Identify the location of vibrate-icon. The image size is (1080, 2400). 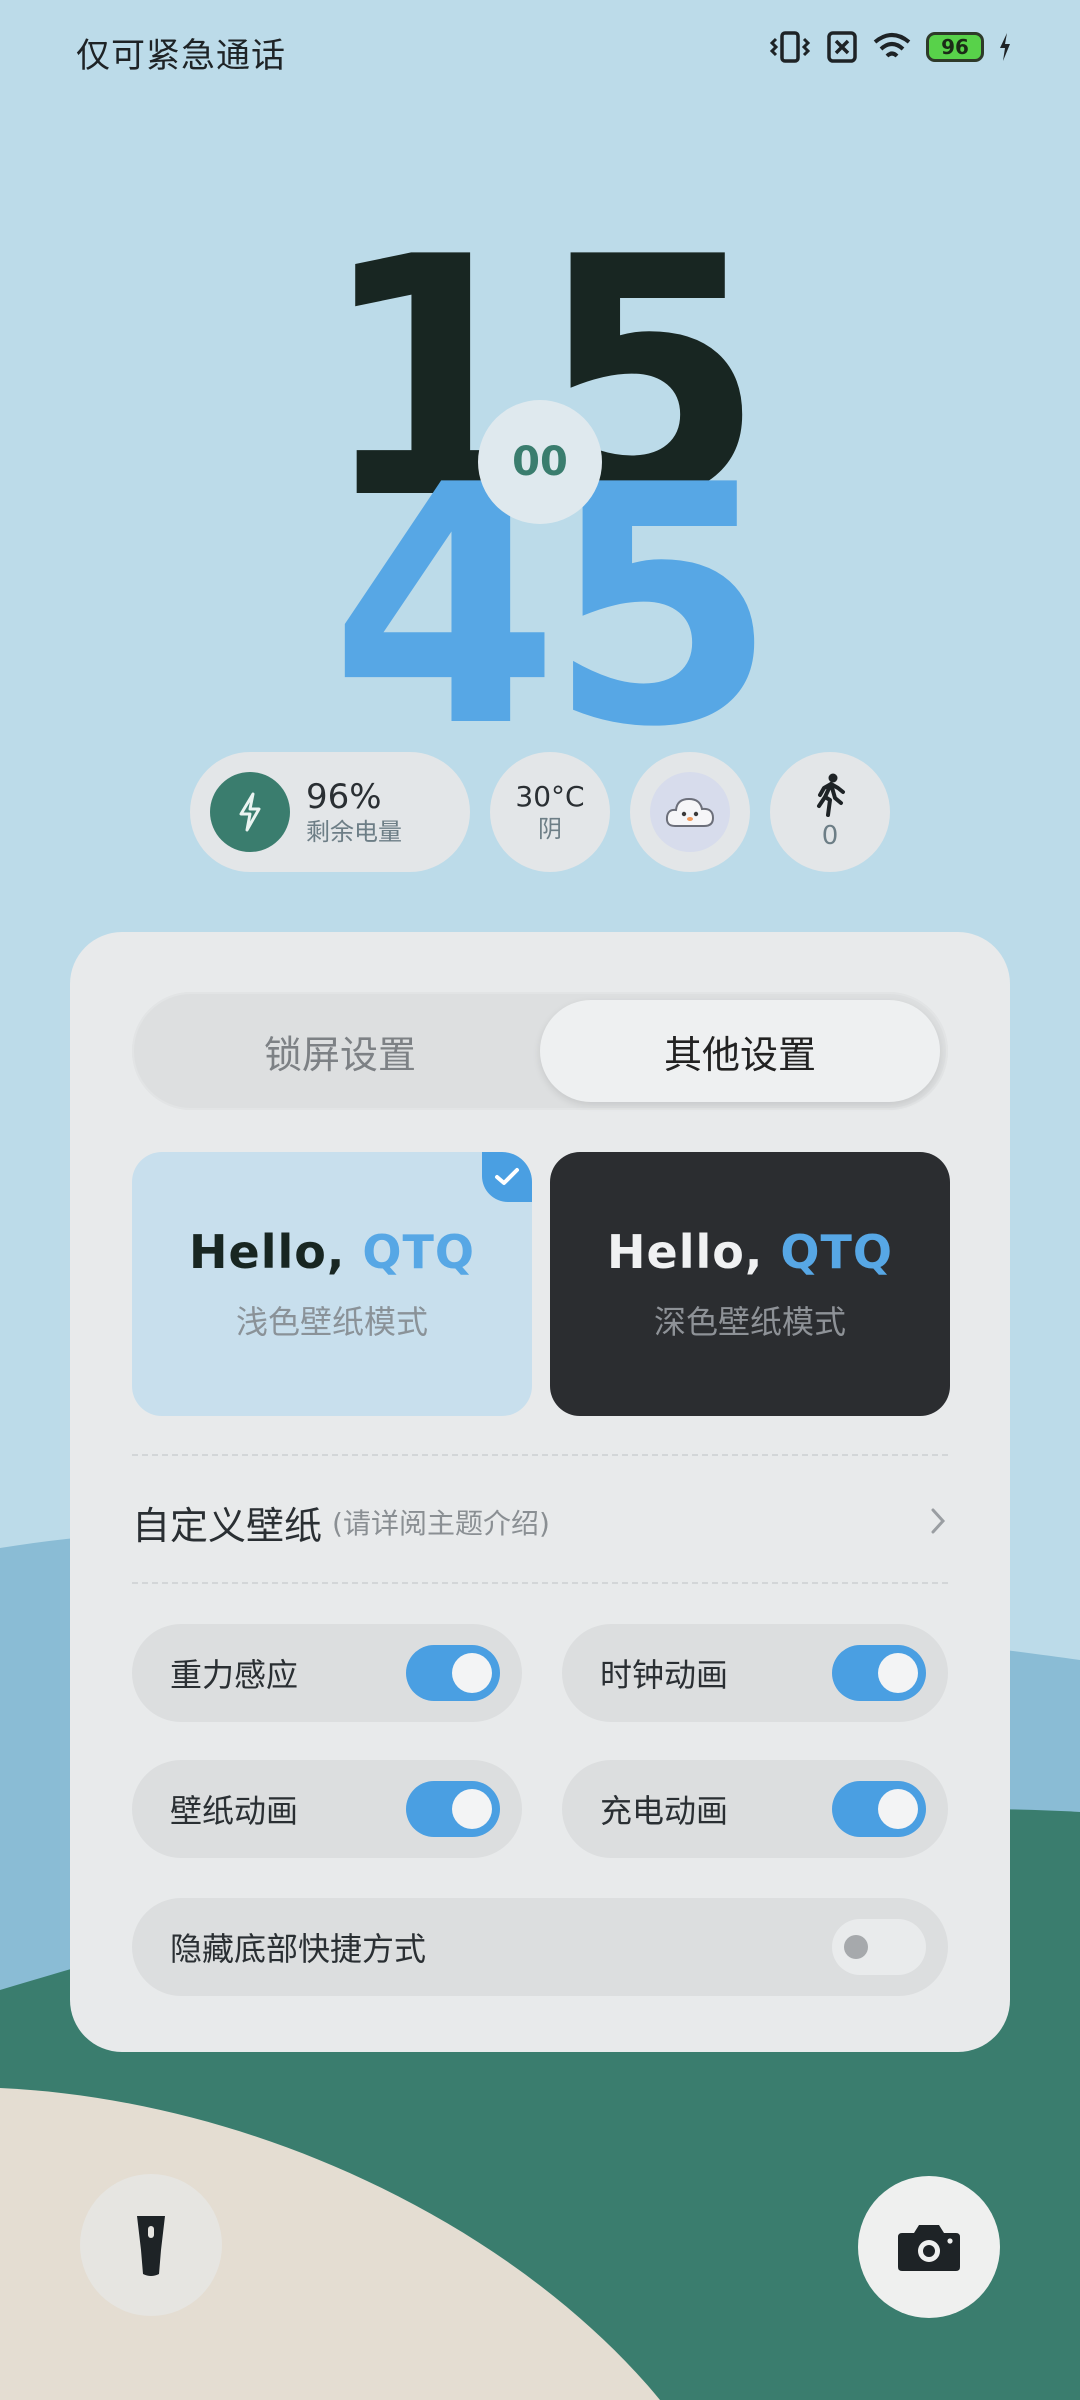
(790, 47).